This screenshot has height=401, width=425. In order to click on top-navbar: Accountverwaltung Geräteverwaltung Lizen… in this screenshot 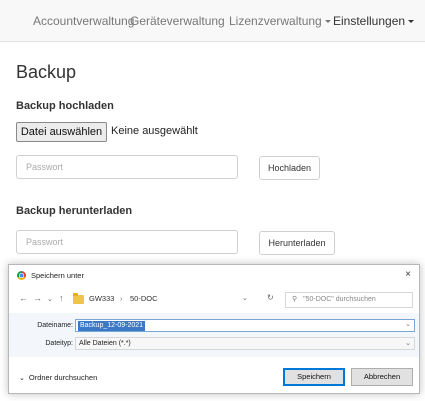, I will do `click(212, 21)`.